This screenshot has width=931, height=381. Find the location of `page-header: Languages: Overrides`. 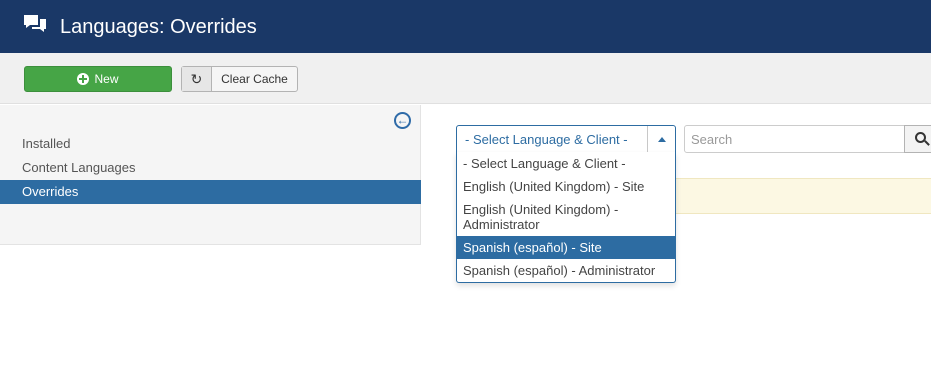

page-header: Languages: Overrides is located at coordinates (465, 26).